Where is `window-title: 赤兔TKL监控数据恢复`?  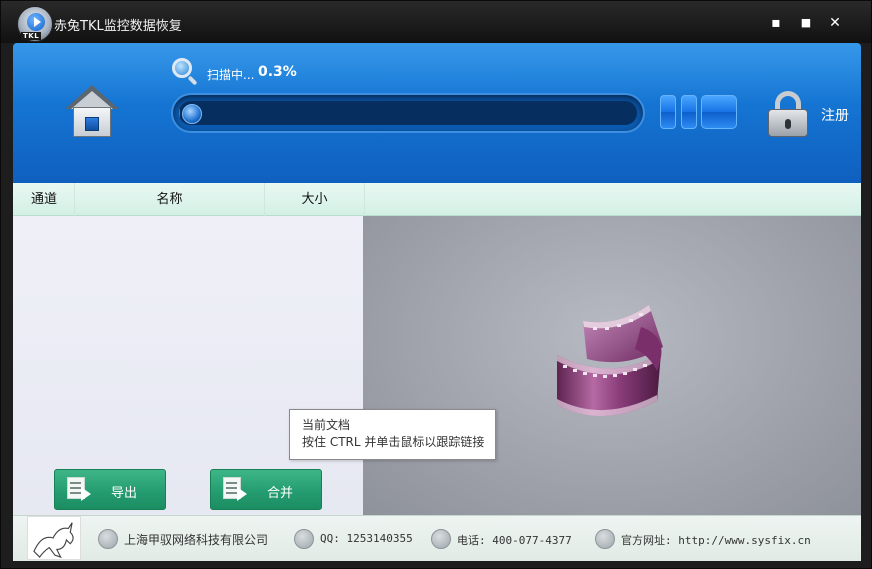
window-title: 赤兔TKL监控数据恢复 is located at coordinates (118, 26).